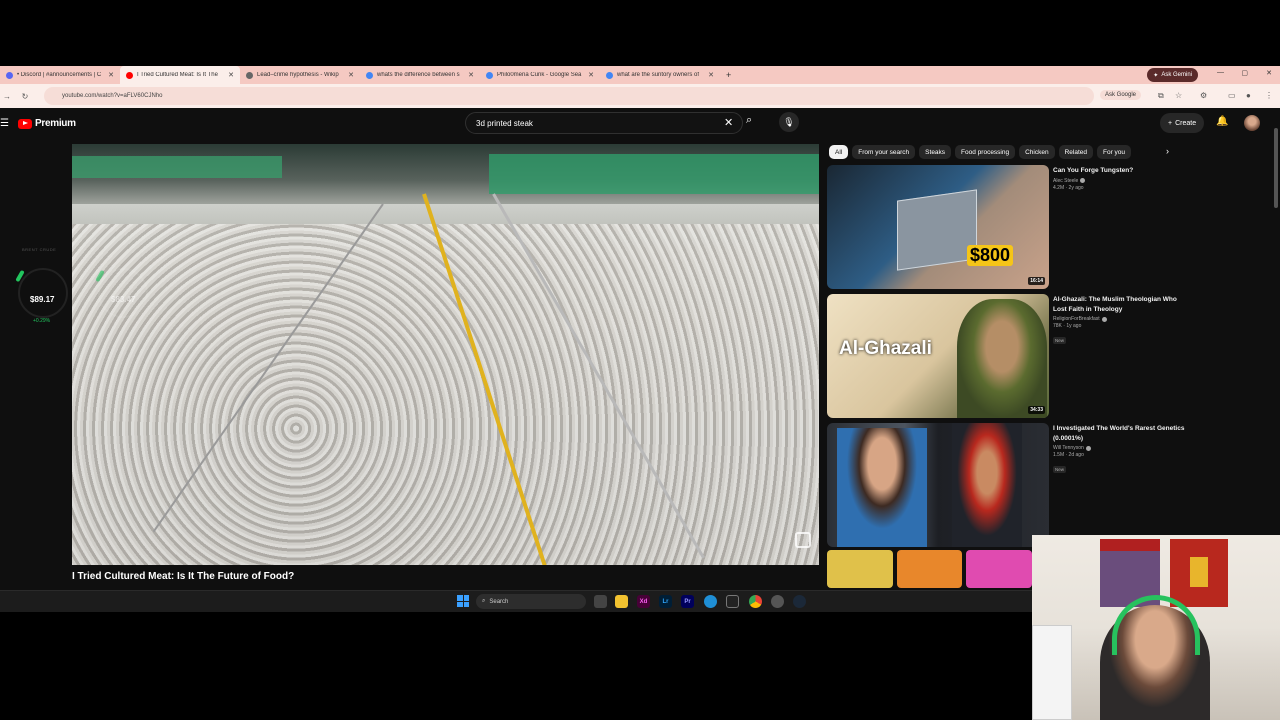 Image resolution: width=1280 pixels, height=720 pixels. Describe the element at coordinates (803, 540) in the screenshot. I see `channel-watermark-icon` at that location.